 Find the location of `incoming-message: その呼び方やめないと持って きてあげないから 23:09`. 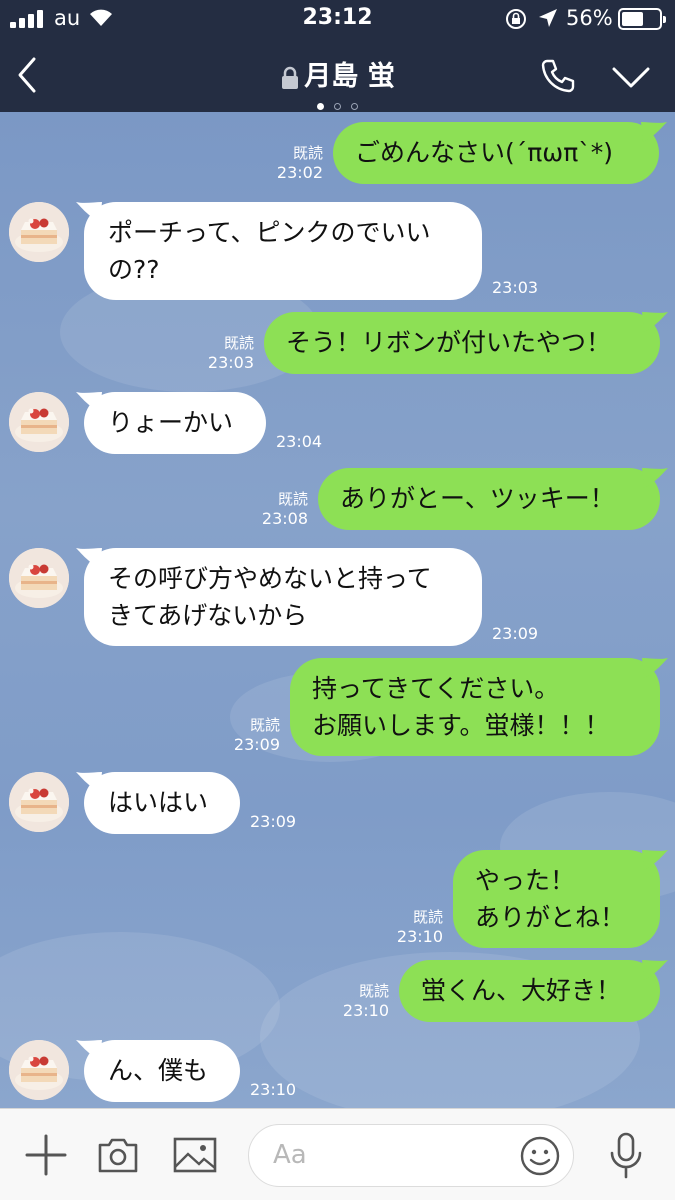

incoming-message: その呼び方やめないと持って きてあげないから 23:09 is located at coordinates (337, 600).